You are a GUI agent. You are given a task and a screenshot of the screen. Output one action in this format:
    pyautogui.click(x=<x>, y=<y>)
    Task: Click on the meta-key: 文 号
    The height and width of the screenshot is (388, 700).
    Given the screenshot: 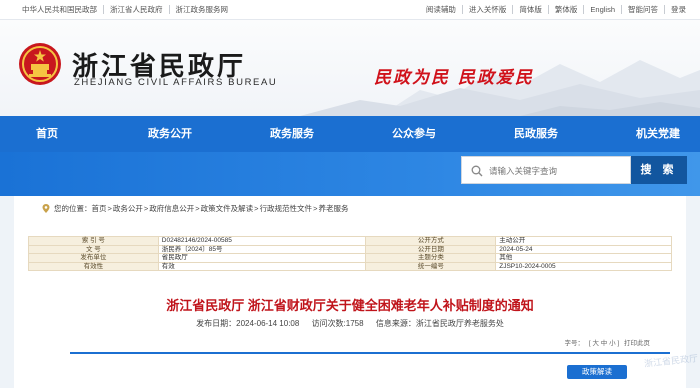 What is the action you would take?
    pyautogui.click(x=93, y=249)
    